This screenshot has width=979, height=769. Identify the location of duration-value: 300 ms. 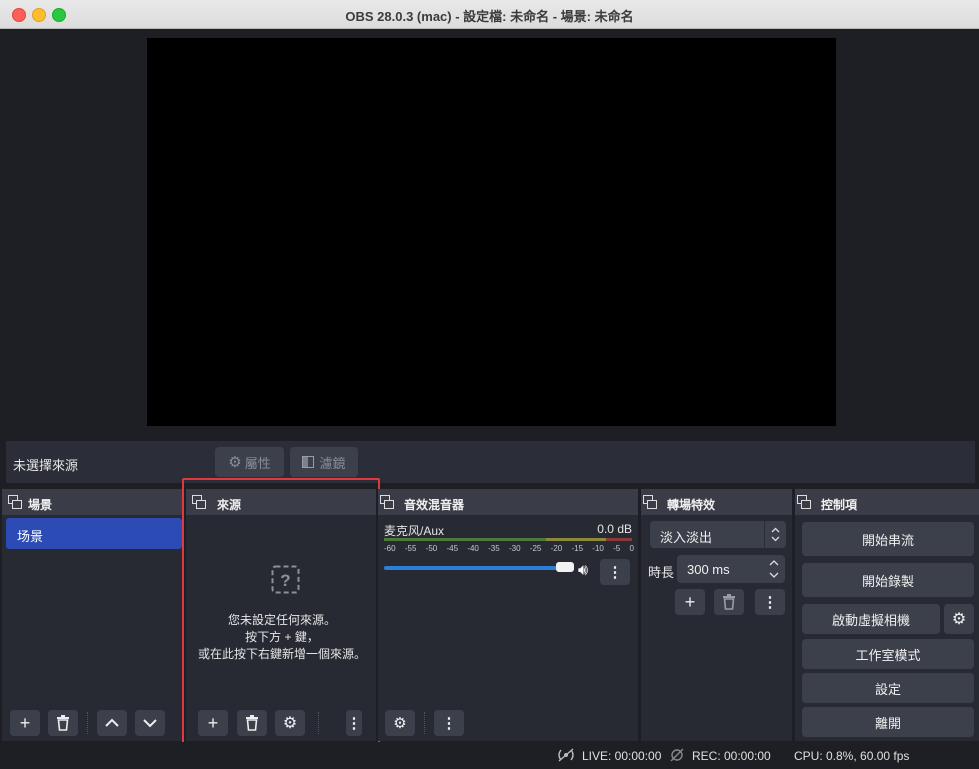
(708, 569).